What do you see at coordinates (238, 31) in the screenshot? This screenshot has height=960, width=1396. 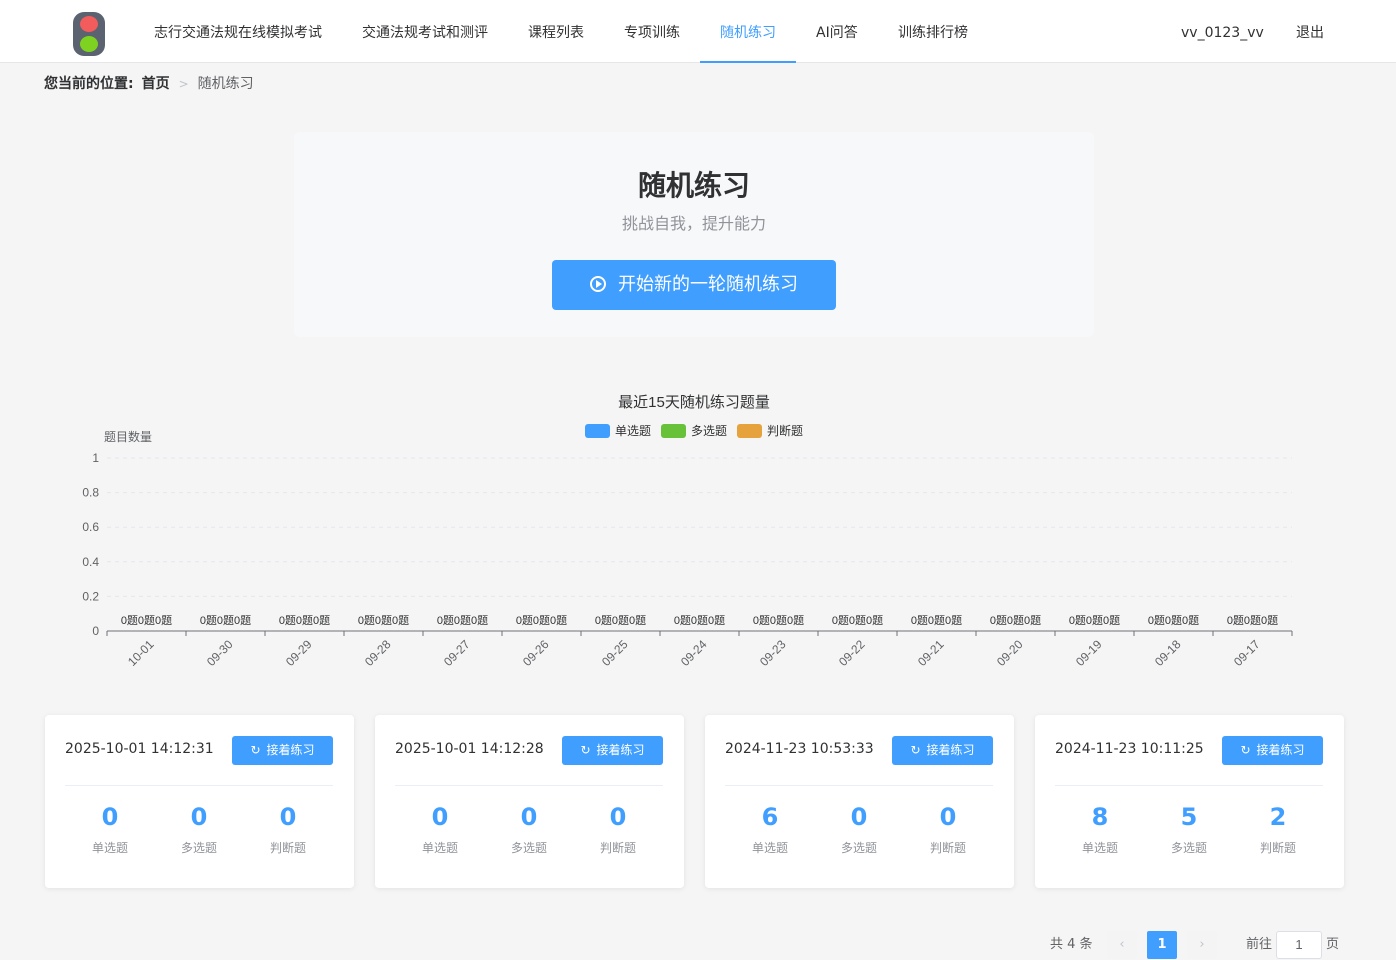 I see `nav-item-home: 志行交通法规在线模拟考试` at bounding box center [238, 31].